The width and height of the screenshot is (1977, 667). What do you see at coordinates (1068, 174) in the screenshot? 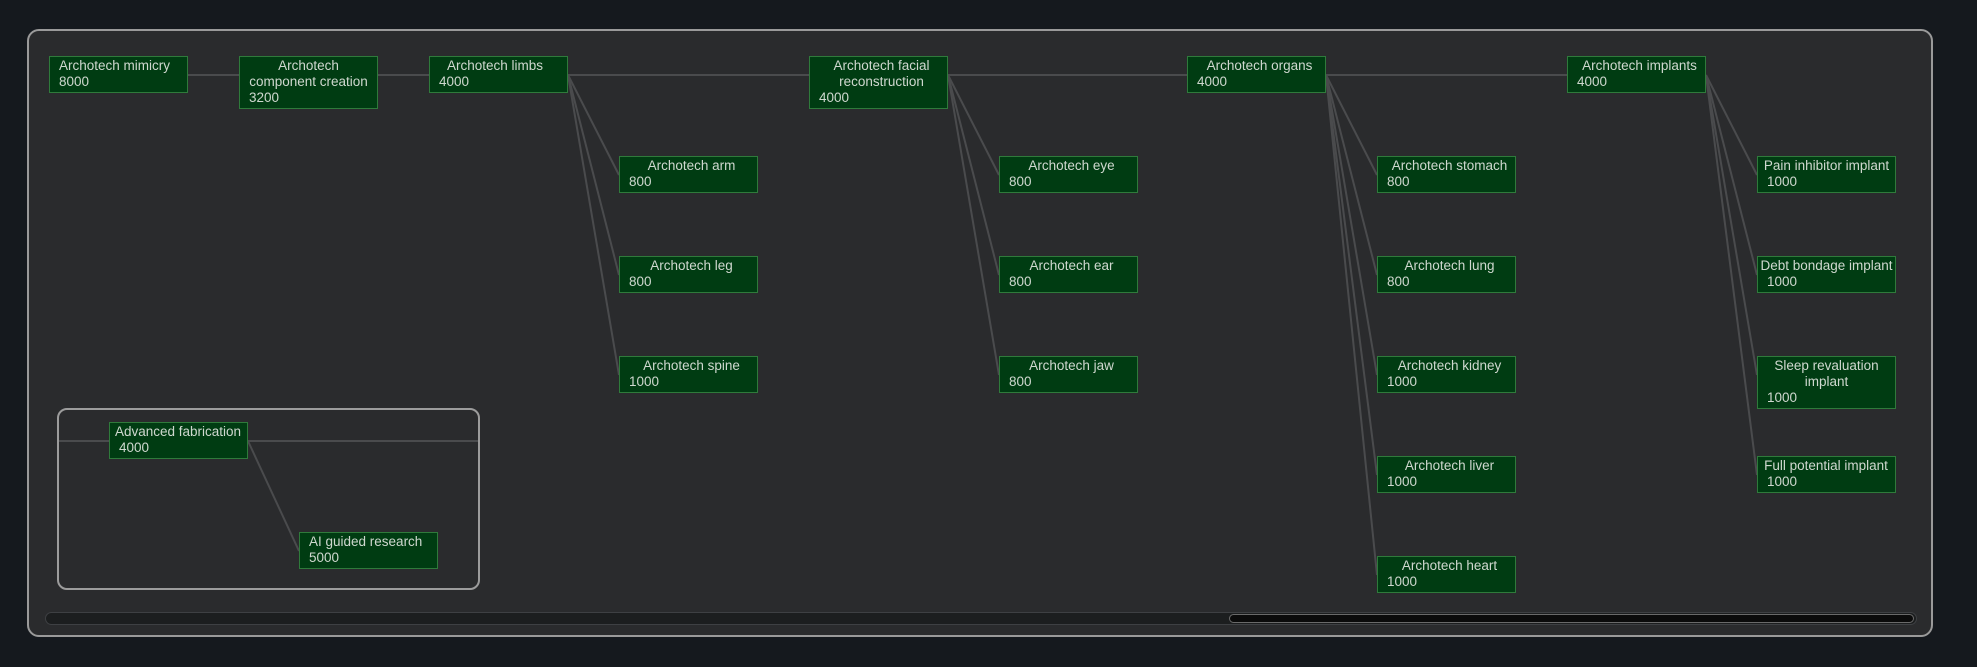
I see `node-archotech-eye: Archotech eye 800` at bounding box center [1068, 174].